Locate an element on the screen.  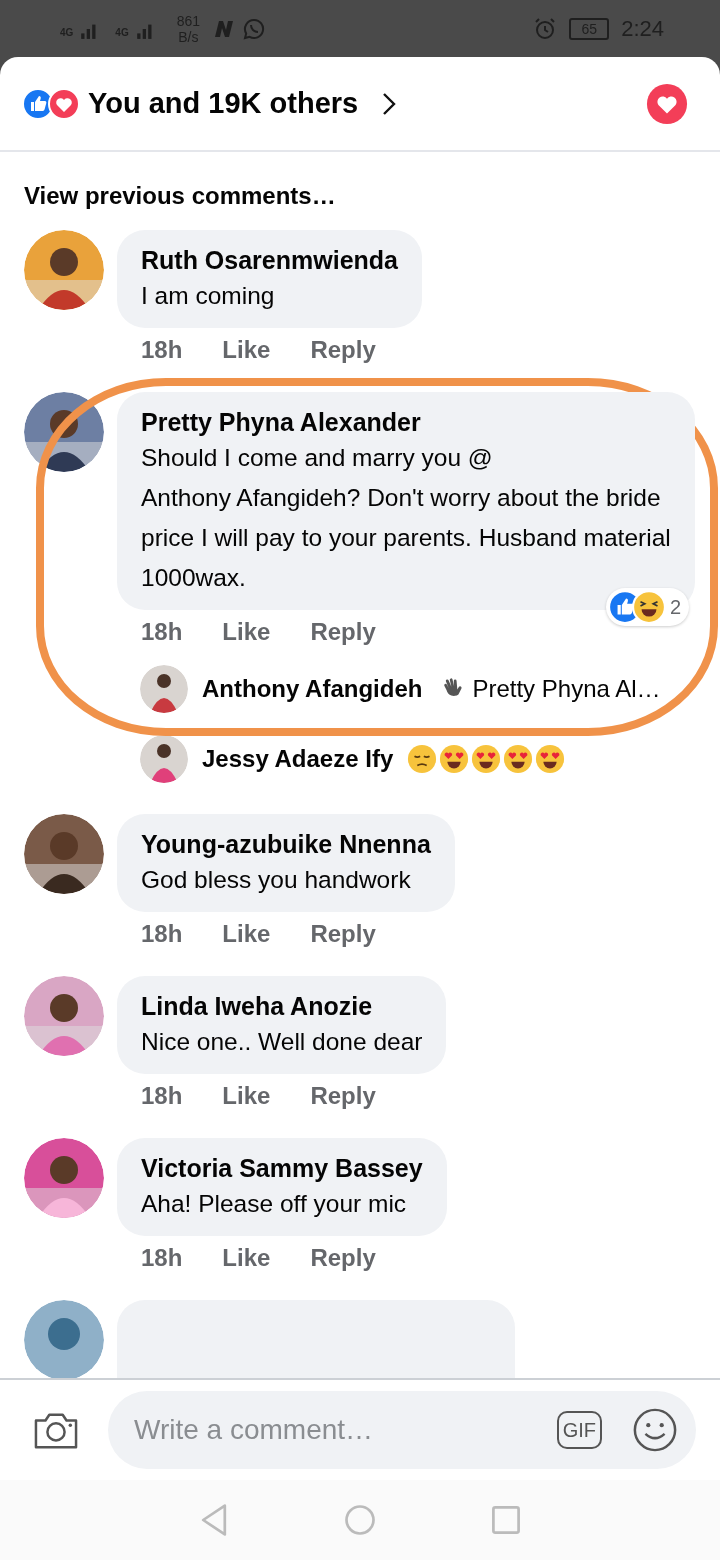
laughing-face-icon is located at coordinates (648, 607).